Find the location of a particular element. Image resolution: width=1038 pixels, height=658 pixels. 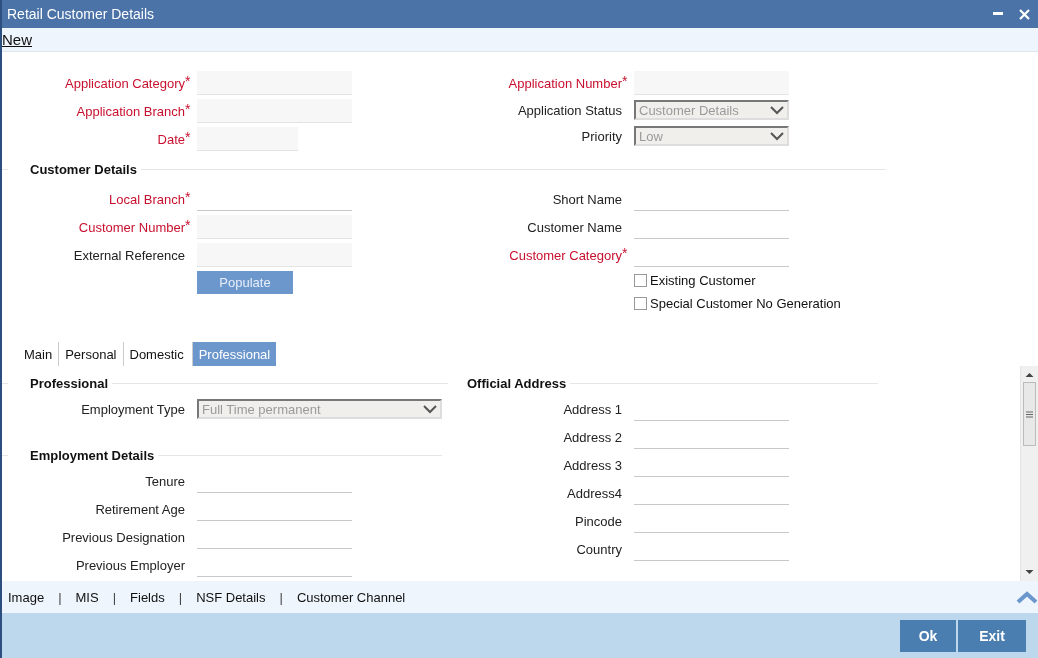

tab: Domestic is located at coordinates (156, 354).